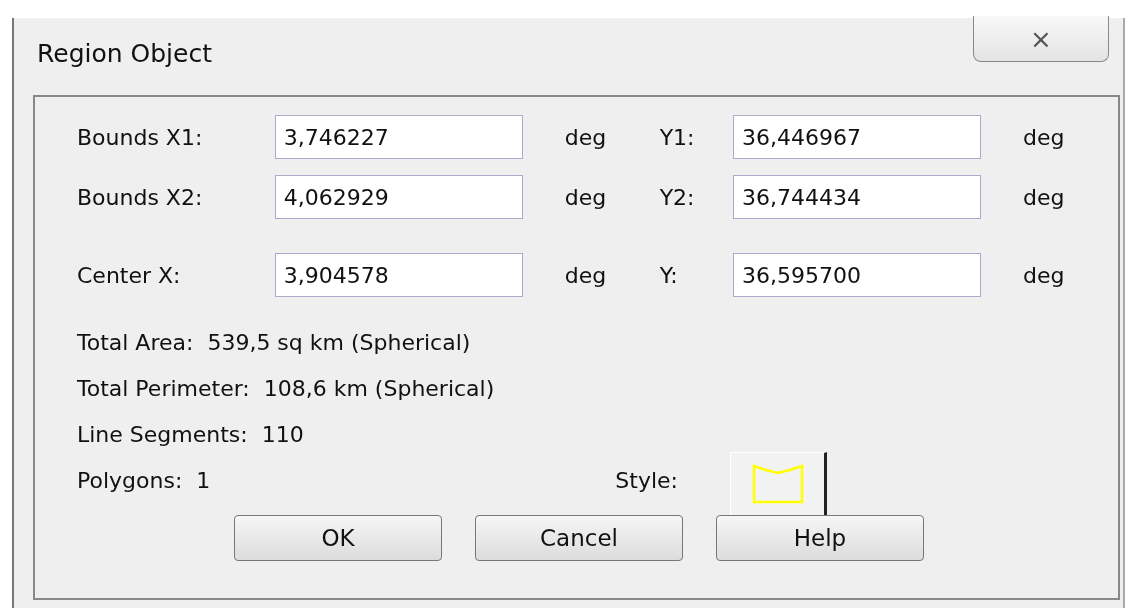 This screenshot has height=608, width=1139. Describe the element at coordinates (1041, 39) in the screenshot. I see `close-button: ⨯` at that location.